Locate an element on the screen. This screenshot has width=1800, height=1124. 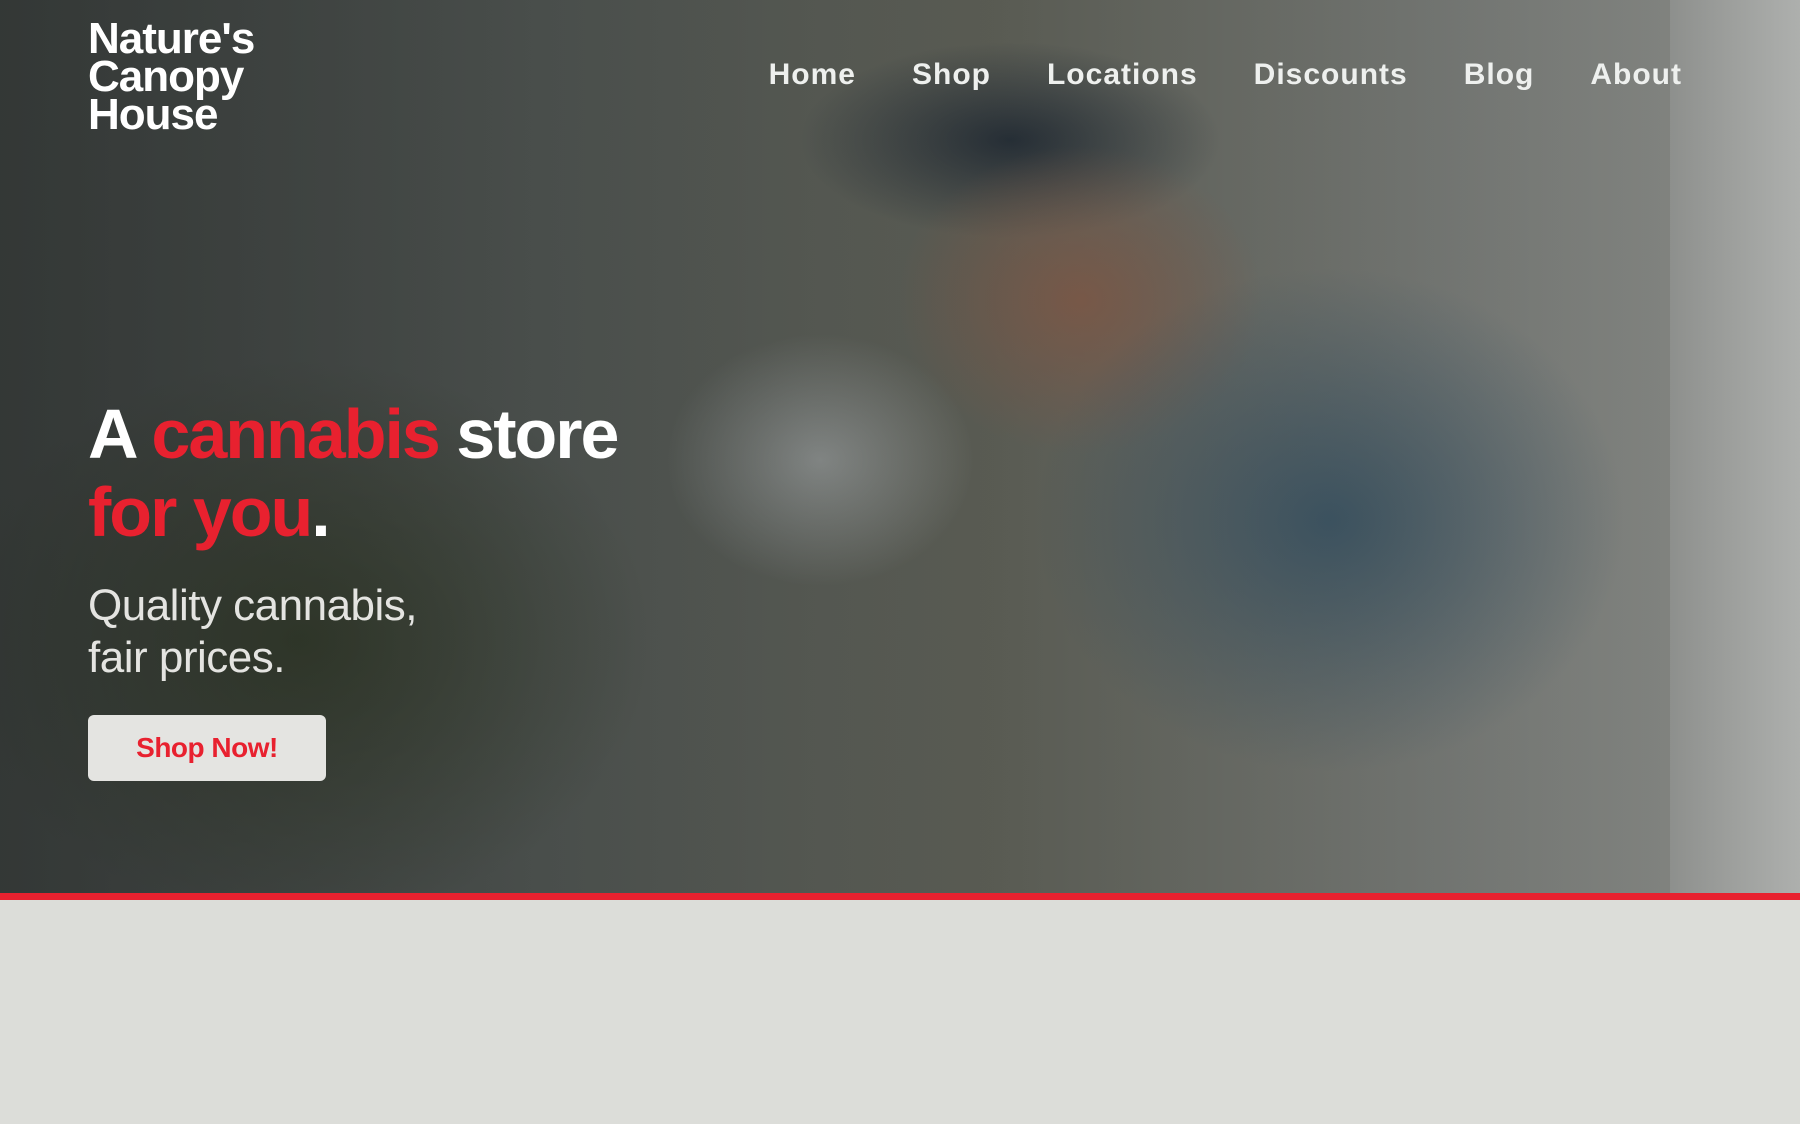
hero-background-pillar is located at coordinates (1735, 446).